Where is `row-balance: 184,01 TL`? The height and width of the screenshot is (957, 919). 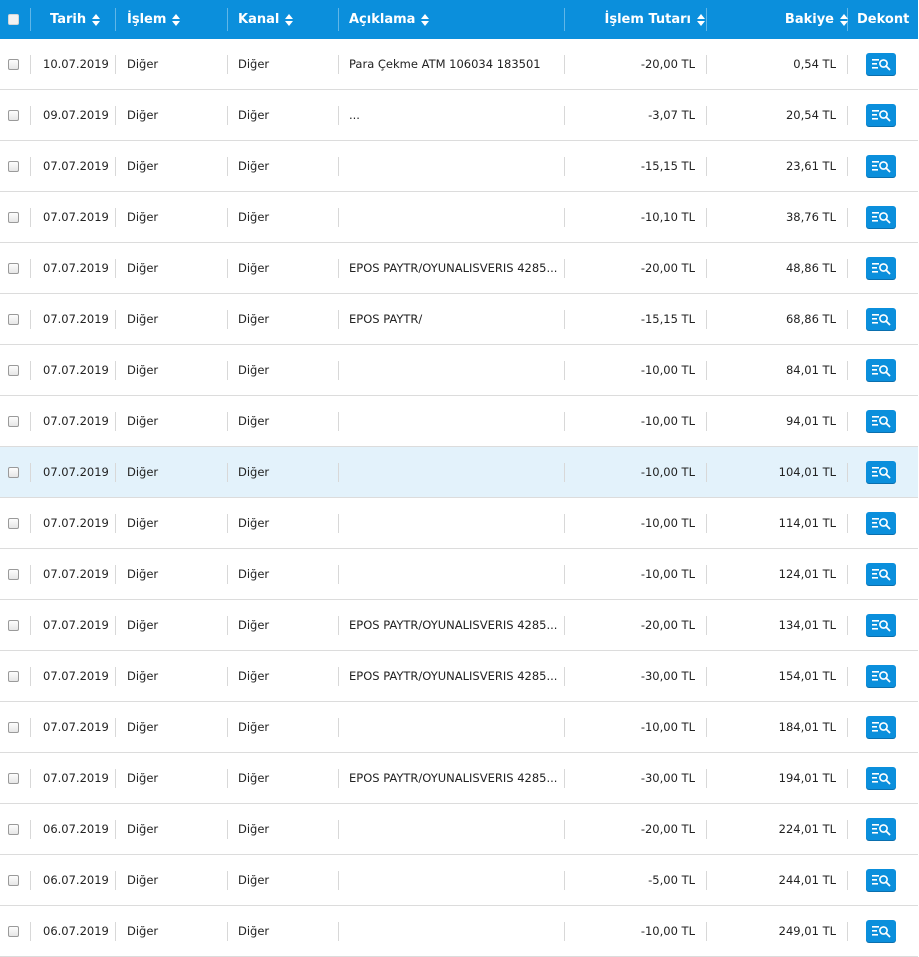
row-balance: 184,01 TL is located at coordinates (807, 727).